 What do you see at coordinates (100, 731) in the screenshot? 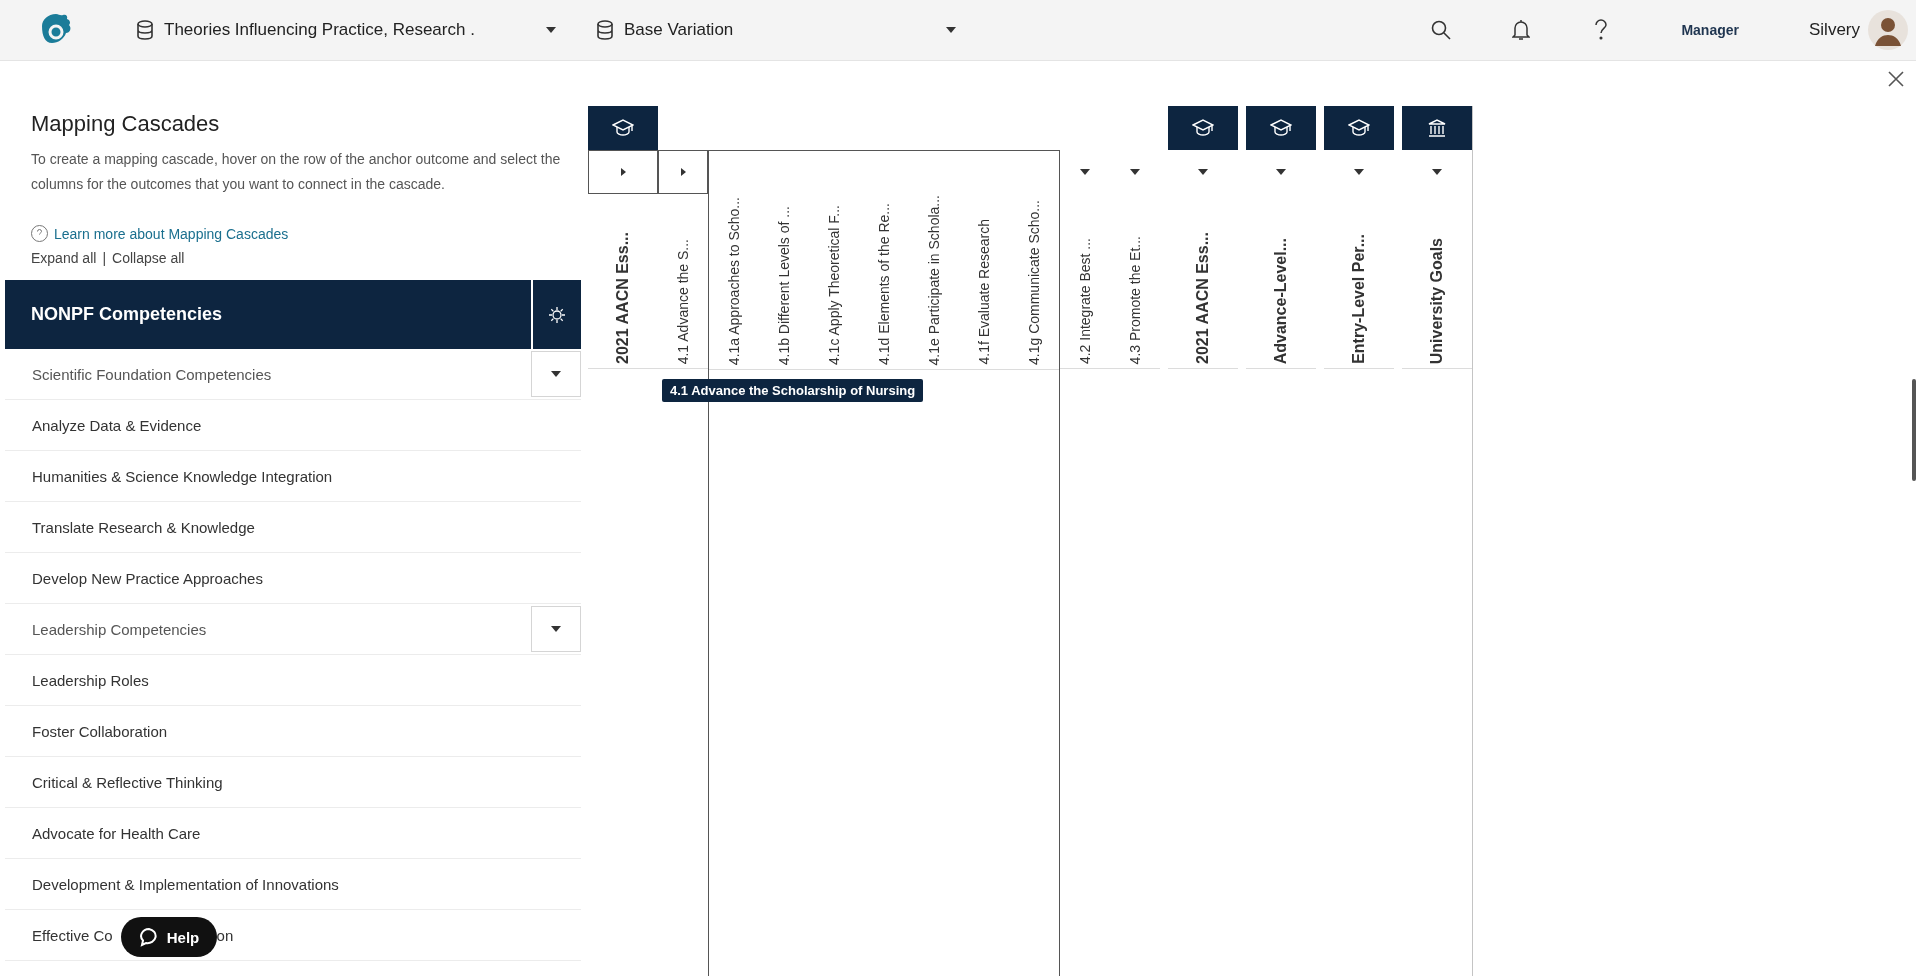
I see `outcome-label: Foster Collaboration` at bounding box center [100, 731].